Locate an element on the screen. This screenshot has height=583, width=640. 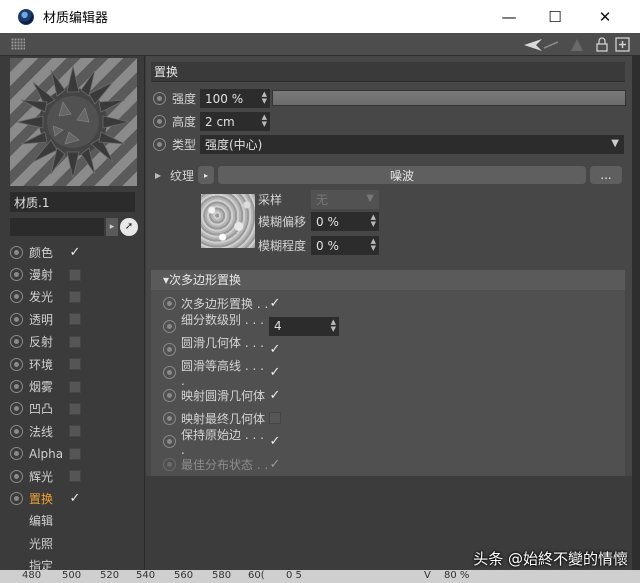
back-arrow-icon is located at coordinates (541, 44).